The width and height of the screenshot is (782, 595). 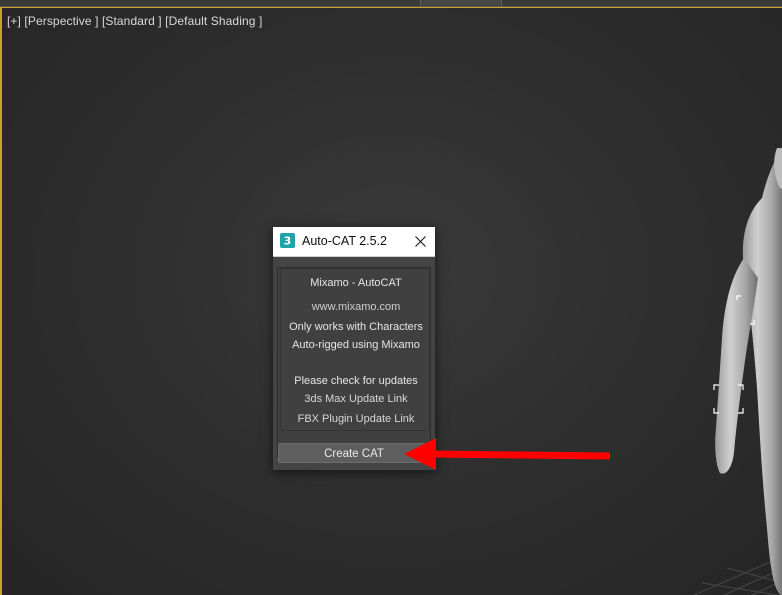 What do you see at coordinates (354, 453) in the screenshot?
I see `create-cat-button: Create CAT` at bounding box center [354, 453].